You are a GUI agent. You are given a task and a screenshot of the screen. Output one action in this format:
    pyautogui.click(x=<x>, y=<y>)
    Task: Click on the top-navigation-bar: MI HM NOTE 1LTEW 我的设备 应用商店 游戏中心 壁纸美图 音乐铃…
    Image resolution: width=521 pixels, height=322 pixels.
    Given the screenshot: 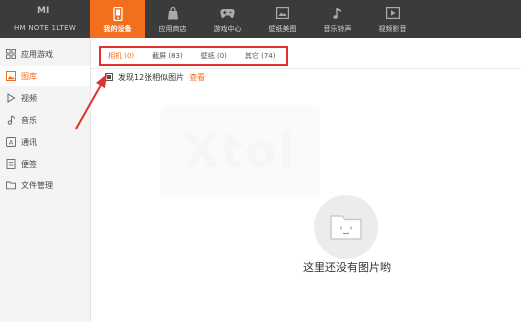 What is the action you would take?
    pyautogui.click(x=260, y=19)
    